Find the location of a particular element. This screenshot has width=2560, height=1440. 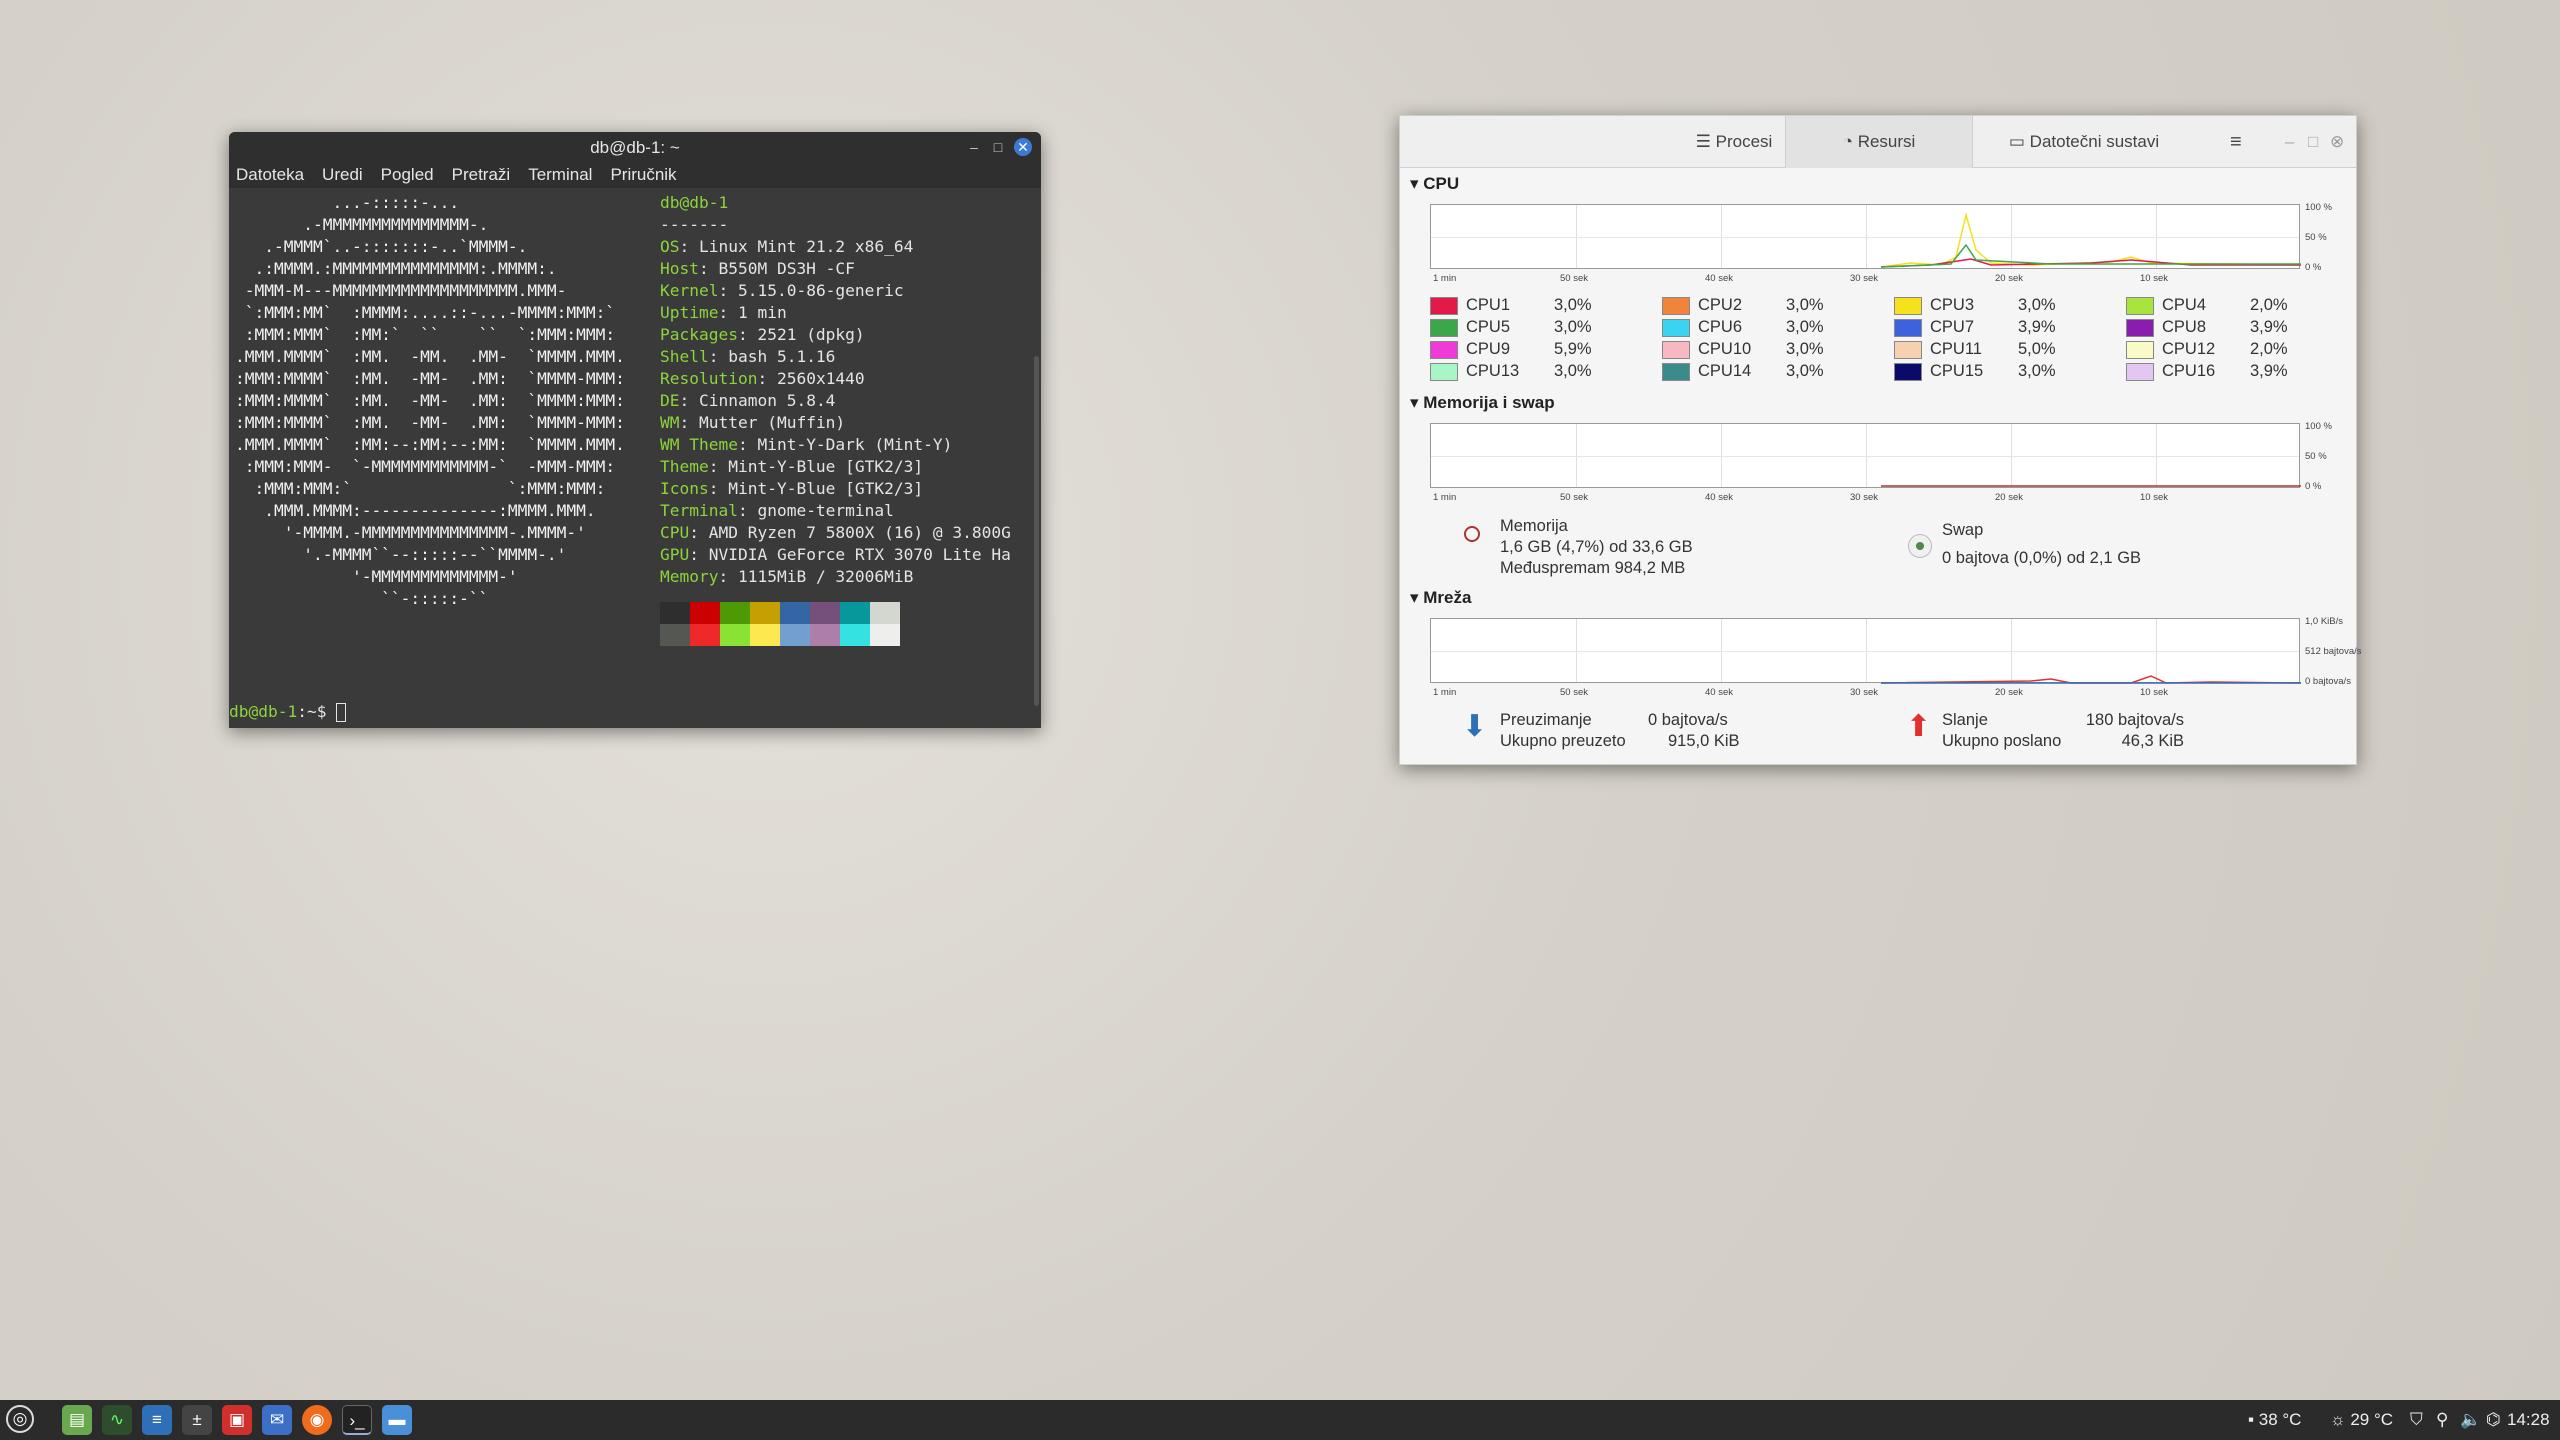

cpu-name: CPU5 is located at coordinates (1488, 327).